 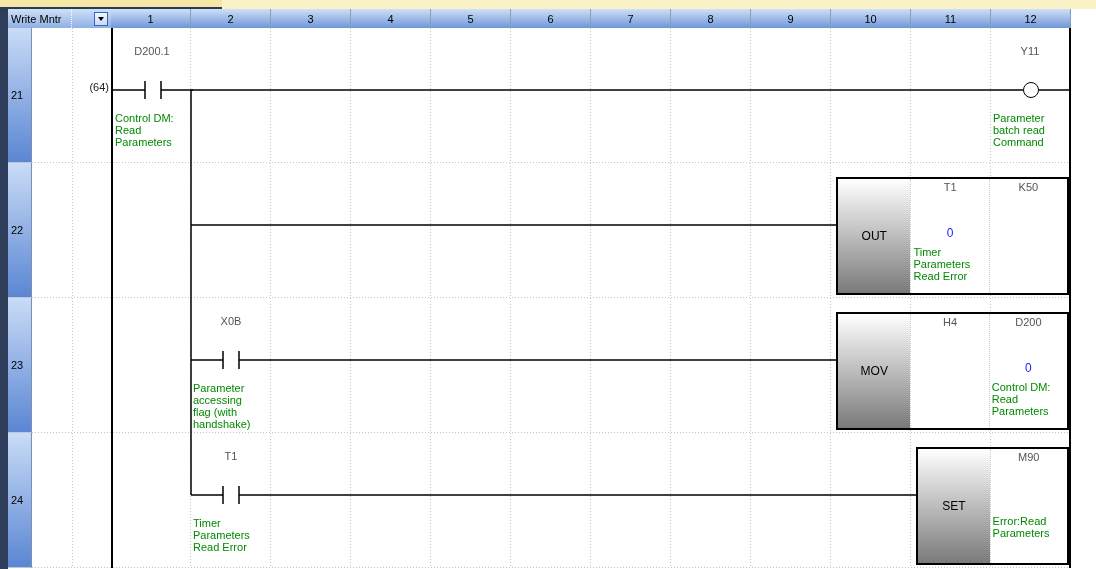 What do you see at coordinates (1028, 322) in the screenshot?
I see `operand-label: D200` at bounding box center [1028, 322].